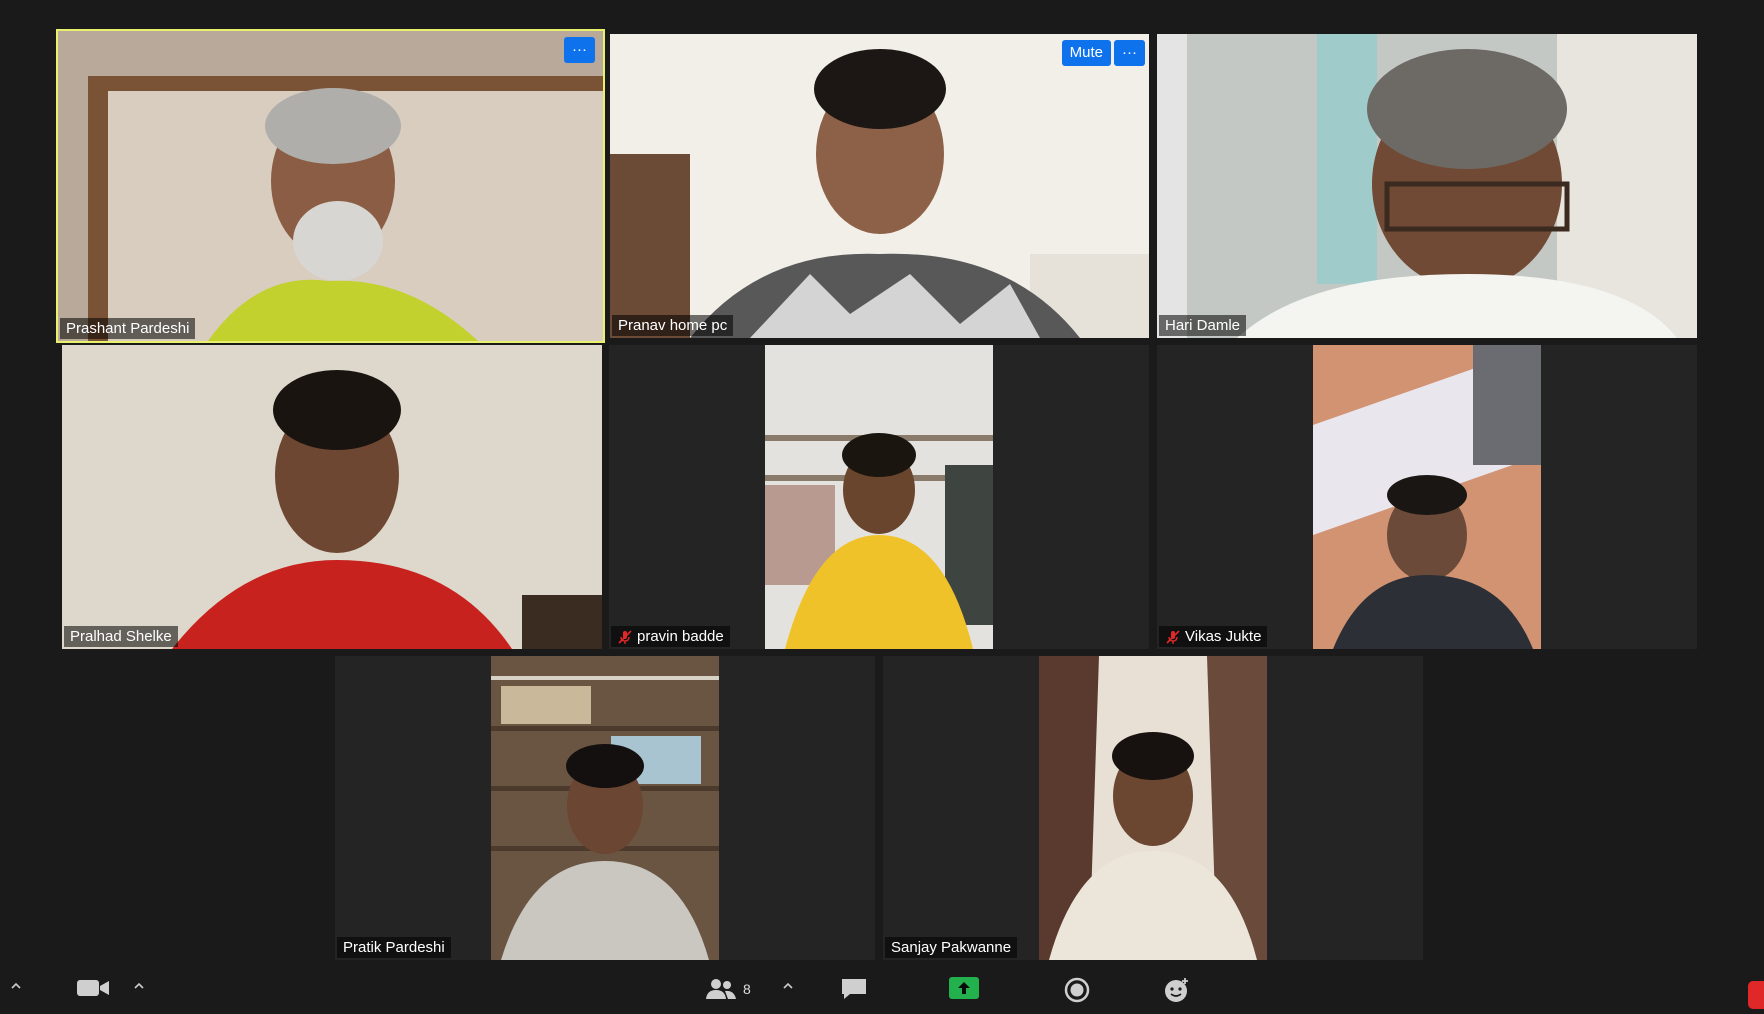 Image resolution: width=1764 pixels, height=1014 pixels. I want to click on mute-participant-button: Mute, so click(1086, 53).